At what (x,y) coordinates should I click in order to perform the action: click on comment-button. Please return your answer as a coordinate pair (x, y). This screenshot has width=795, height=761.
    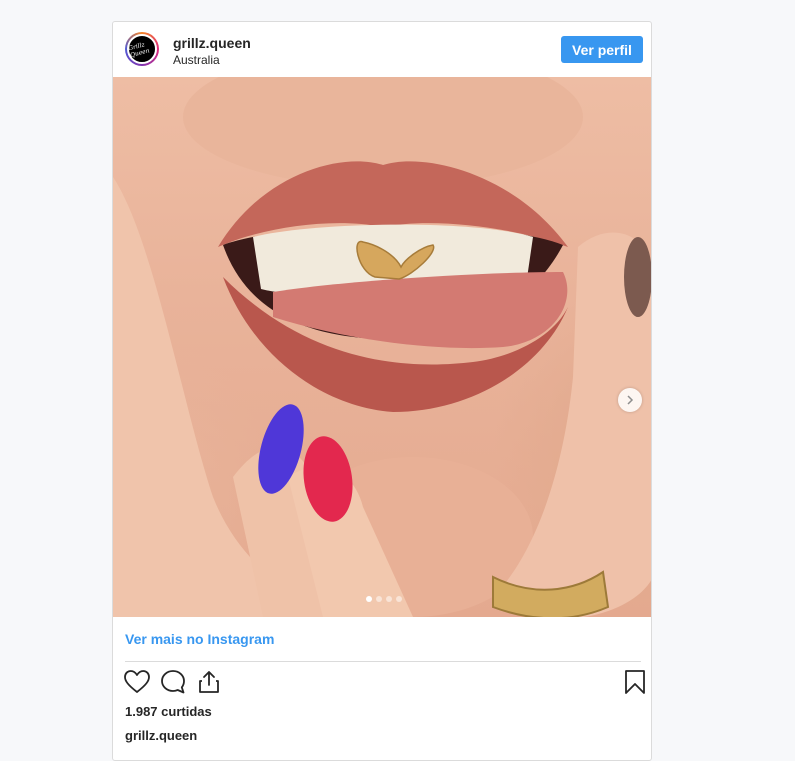
    Looking at the image, I should click on (173, 683).